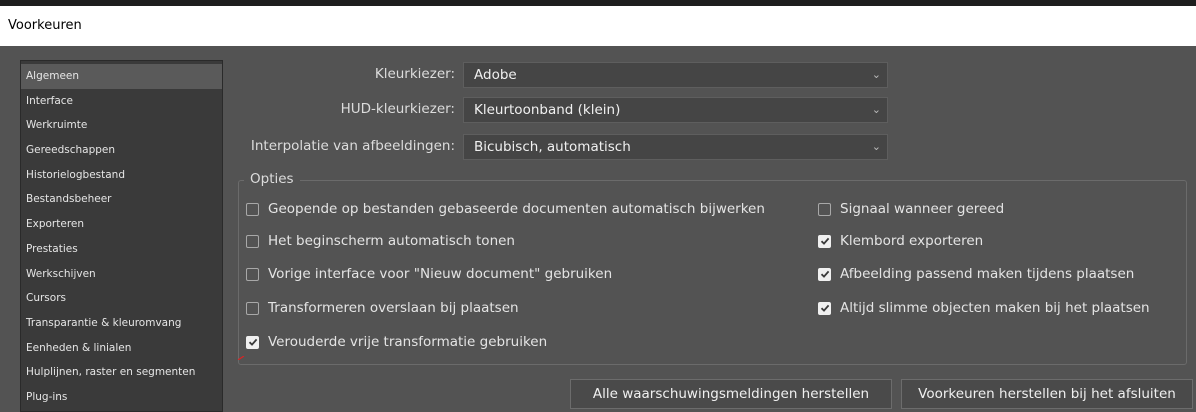  Describe the element at coordinates (598, 26) in the screenshot. I see `window-title: Voorkeuren` at that location.